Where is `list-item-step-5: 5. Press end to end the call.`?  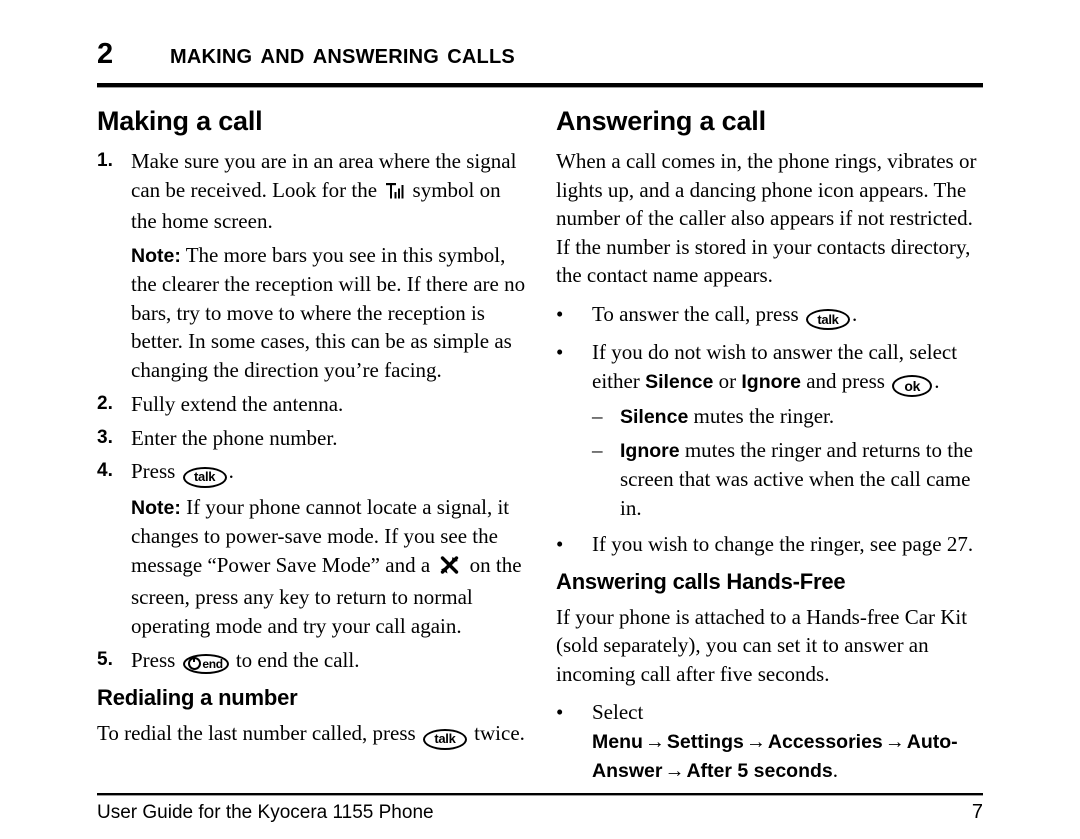
list-item-step-5: 5. Press end to end the call. is located at coordinates (312, 660).